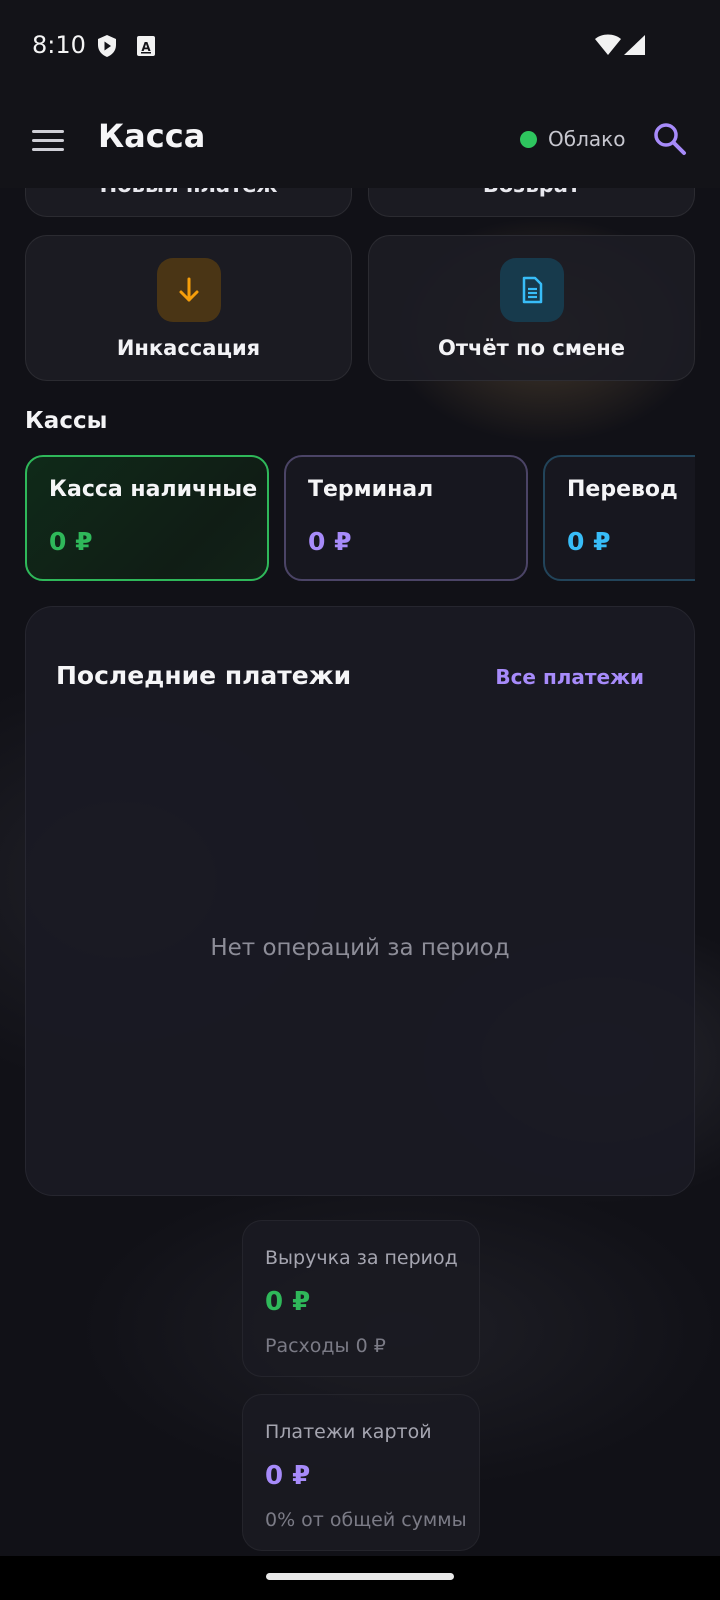 Image resolution: width=720 pixels, height=1600 pixels. I want to click on system-navigation-bar, so click(360, 1578).